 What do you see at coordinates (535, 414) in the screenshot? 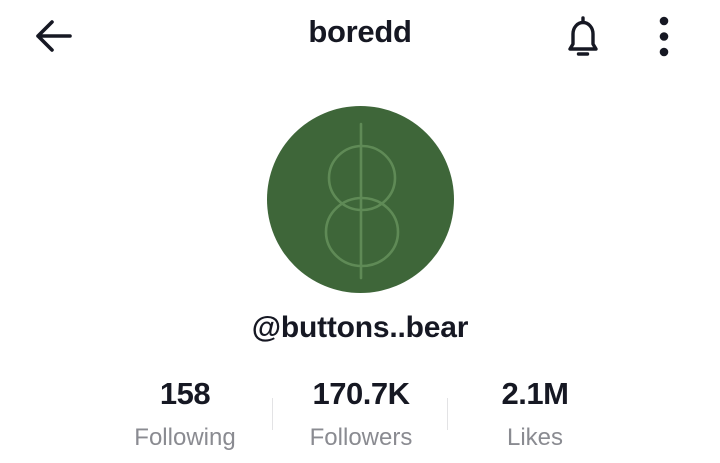
I see `likes-stat: 2.1M Likes` at bounding box center [535, 414].